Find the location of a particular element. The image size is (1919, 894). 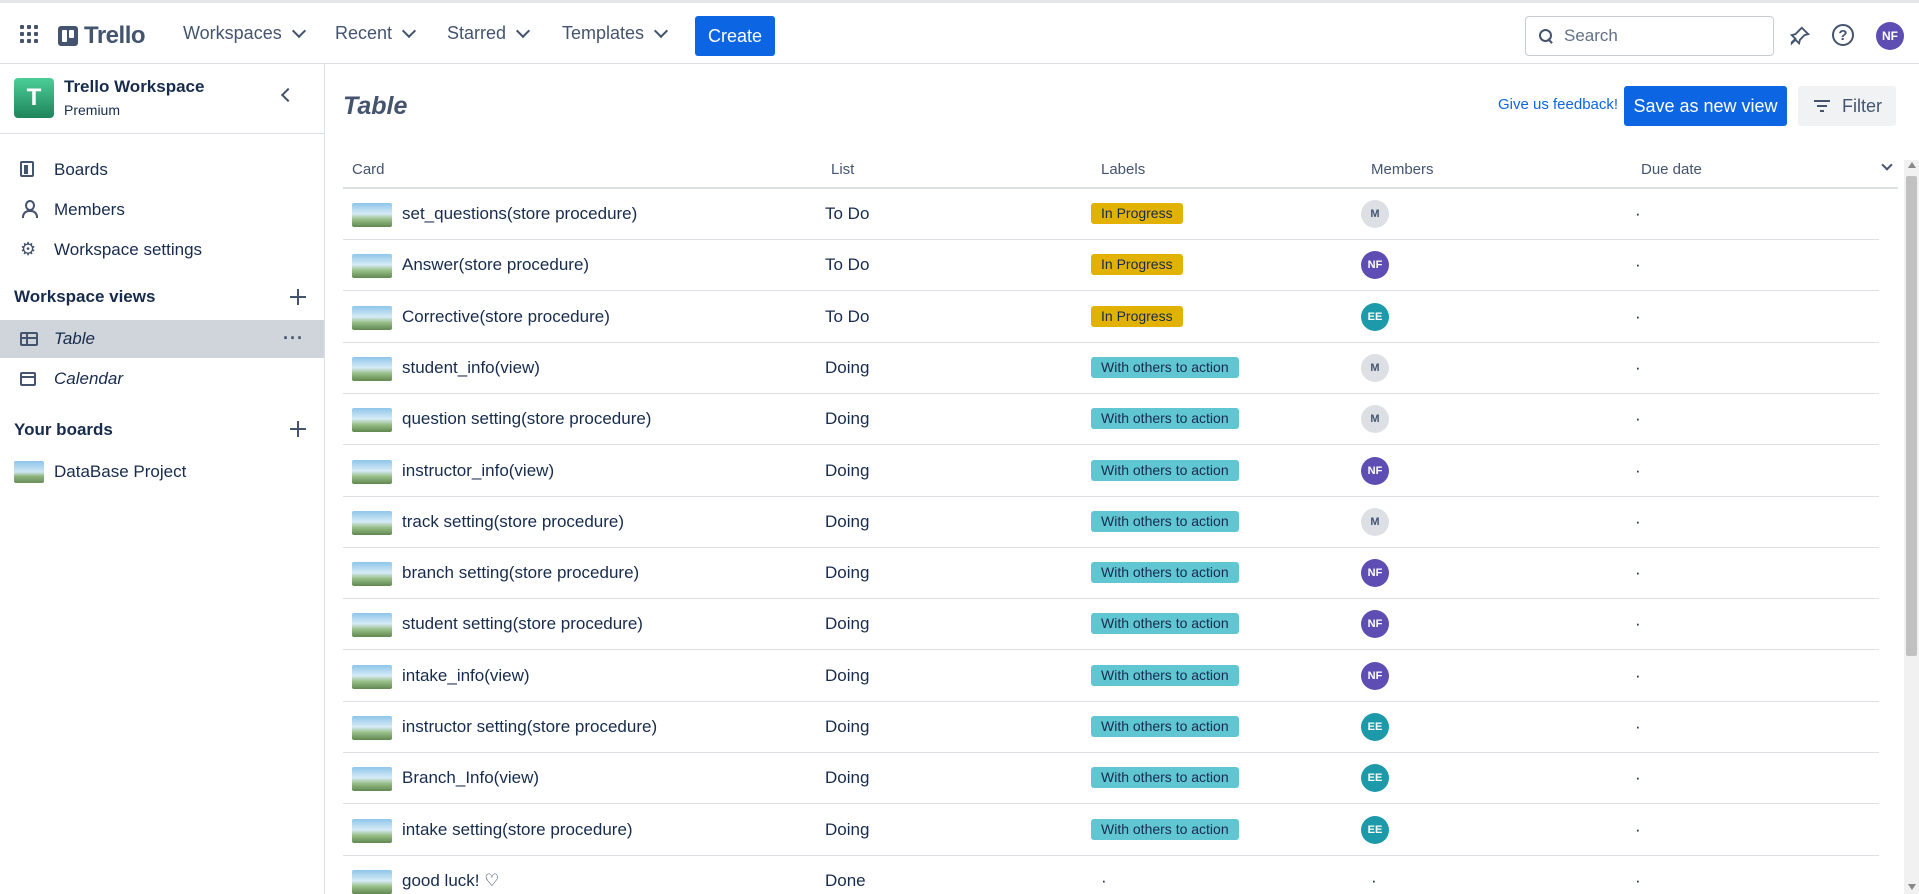

card-title: intake_info(view) is located at coordinates (466, 676).